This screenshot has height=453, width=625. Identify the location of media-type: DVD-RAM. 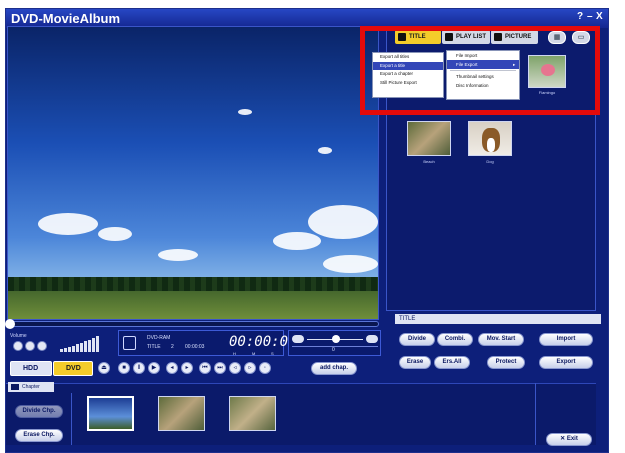
(159, 338).